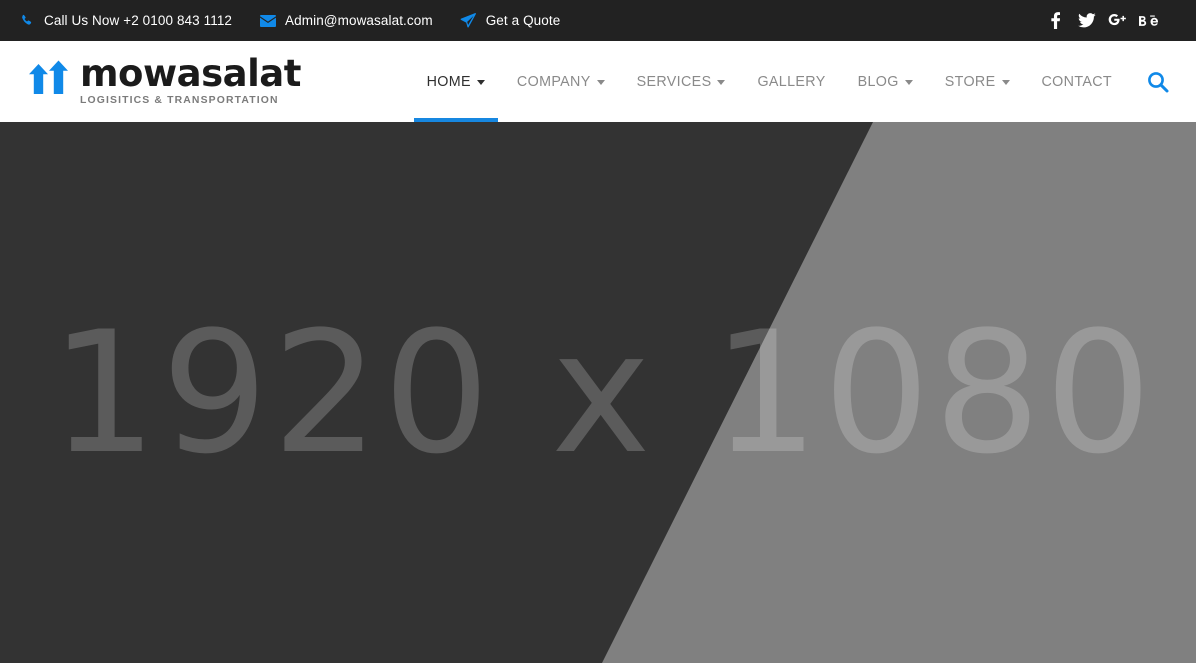  Describe the element at coordinates (190, 73) in the screenshot. I see `logo-name: mowasalat` at that location.